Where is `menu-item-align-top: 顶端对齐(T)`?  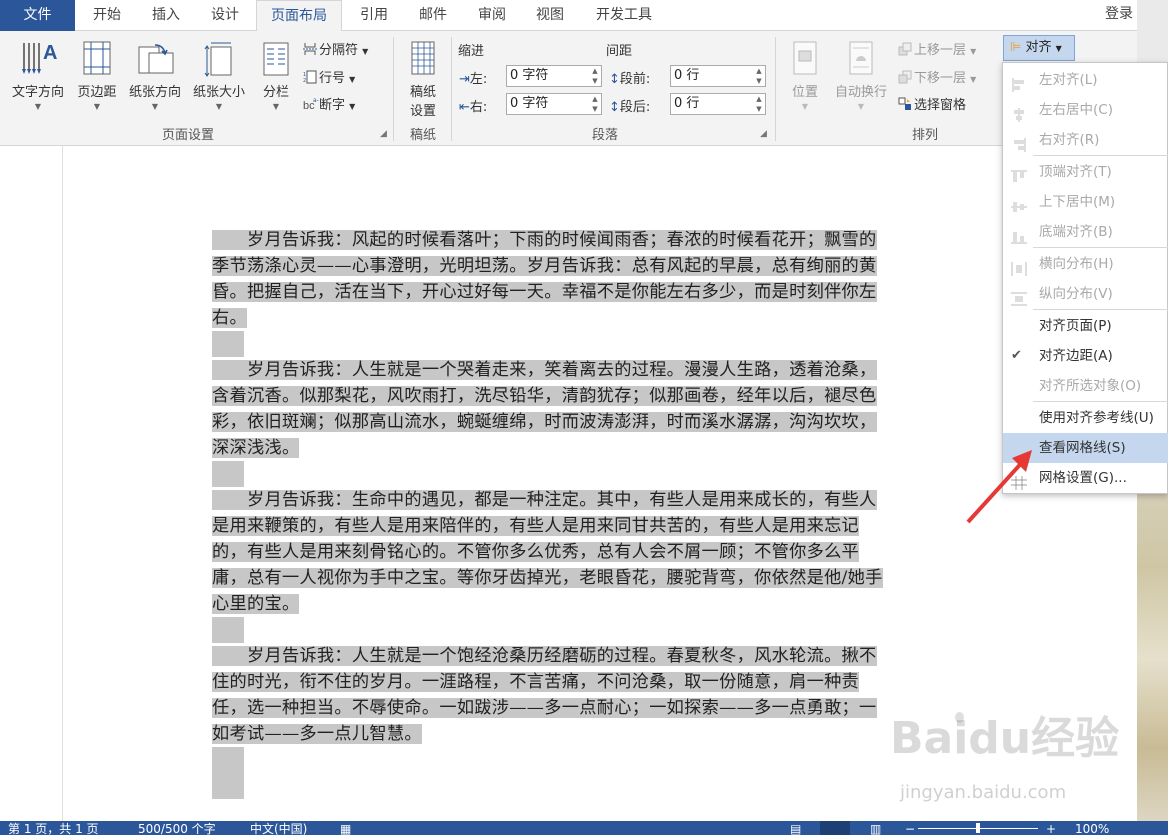
menu-item-align-top: 顶端对齐(T) is located at coordinates (1085, 172).